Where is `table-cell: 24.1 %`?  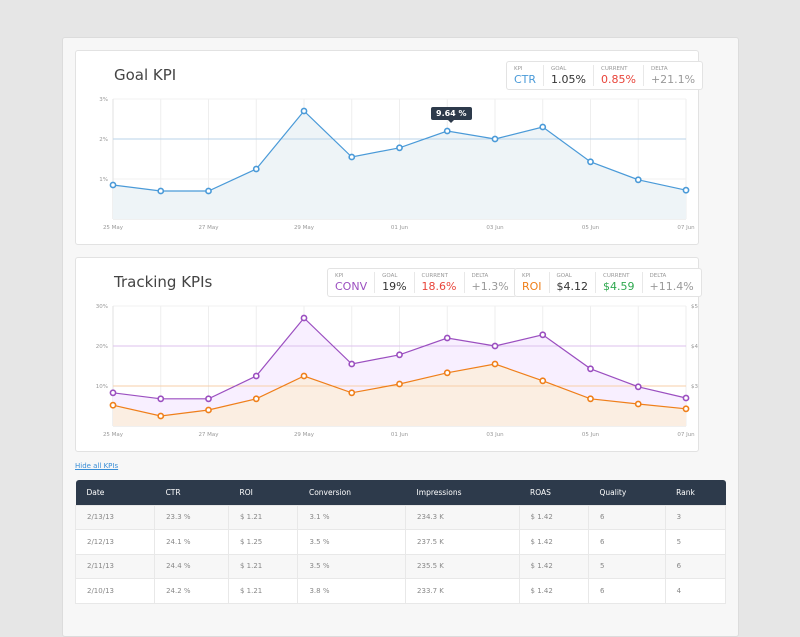
table-cell: 24.1 % is located at coordinates (191, 542).